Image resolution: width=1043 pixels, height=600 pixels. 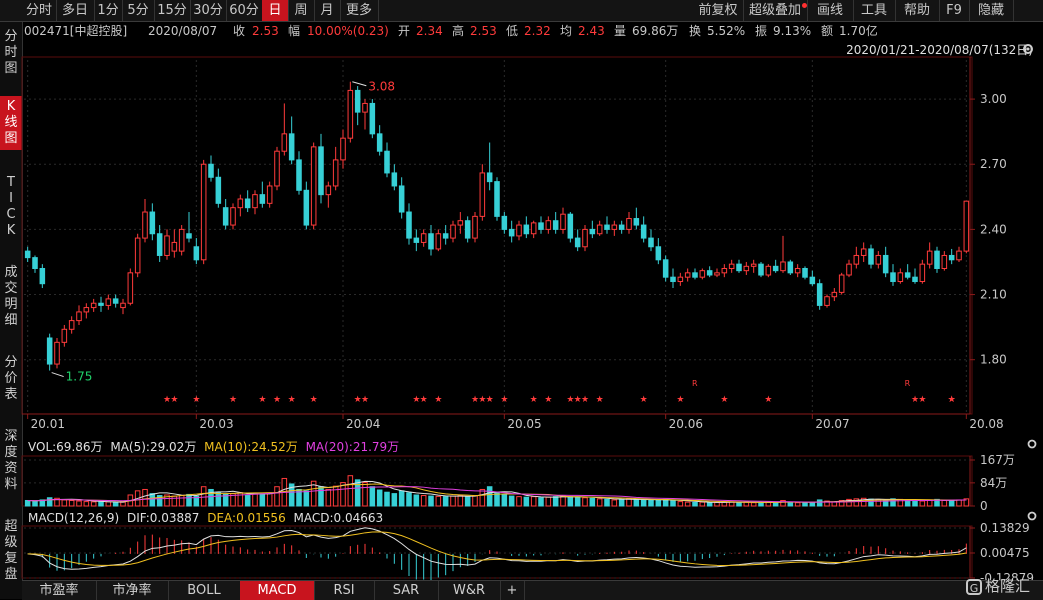 What do you see at coordinates (1032, 444) in the screenshot?
I see `volume-settings-gear-icon` at bounding box center [1032, 444].